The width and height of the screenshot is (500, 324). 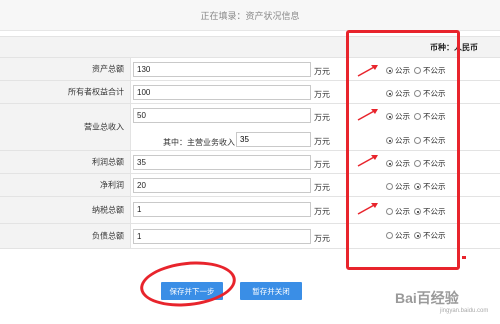 What do you see at coordinates (271, 291) in the screenshot?
I see `save-and-close-button: 暂存并关闭` at bounding box center [271, 291].